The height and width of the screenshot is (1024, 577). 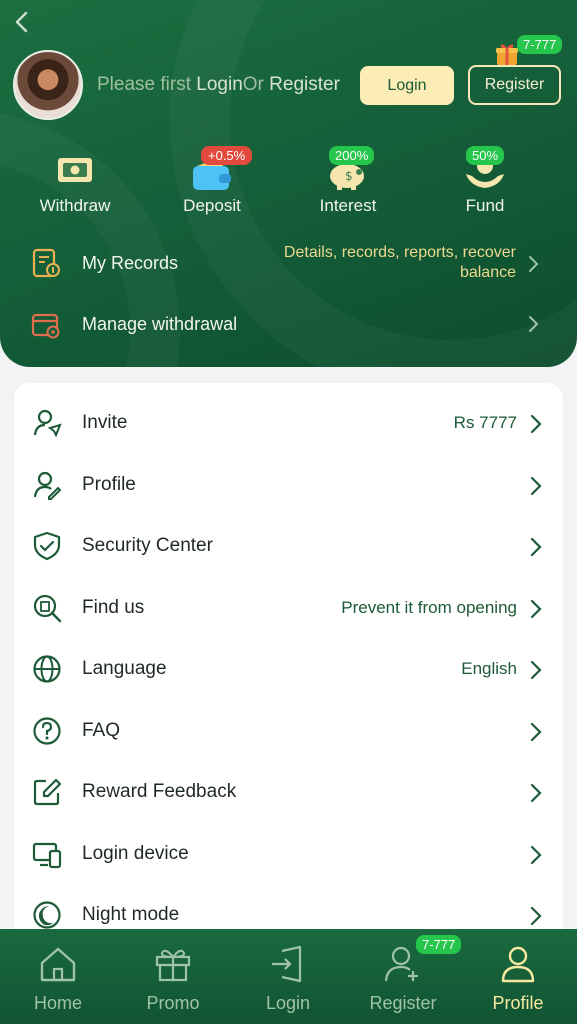 What do you see at coordinates (288, 485) in the screenshot?
I see `menu-item-profile: Profile` at bounding box center [288, 485].